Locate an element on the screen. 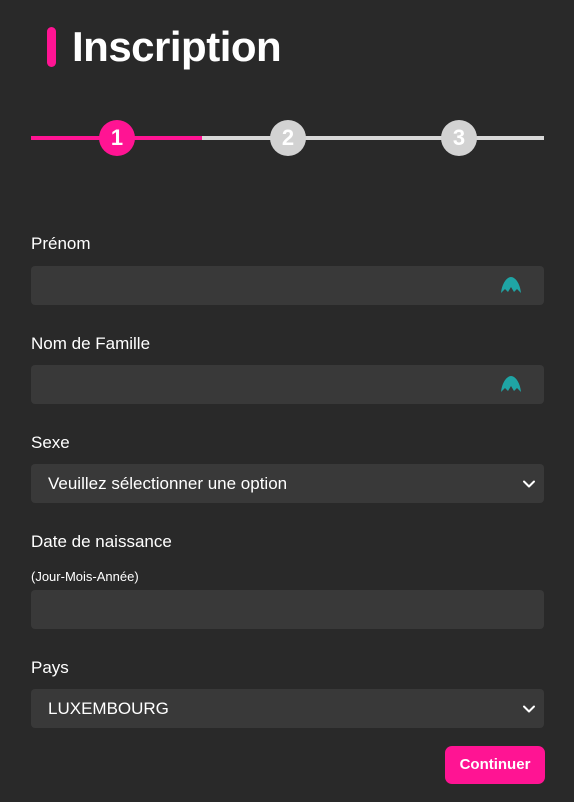 The height and width of the screenshot is (802, 574). title-accent-bar is located at coordinates (51, 47).